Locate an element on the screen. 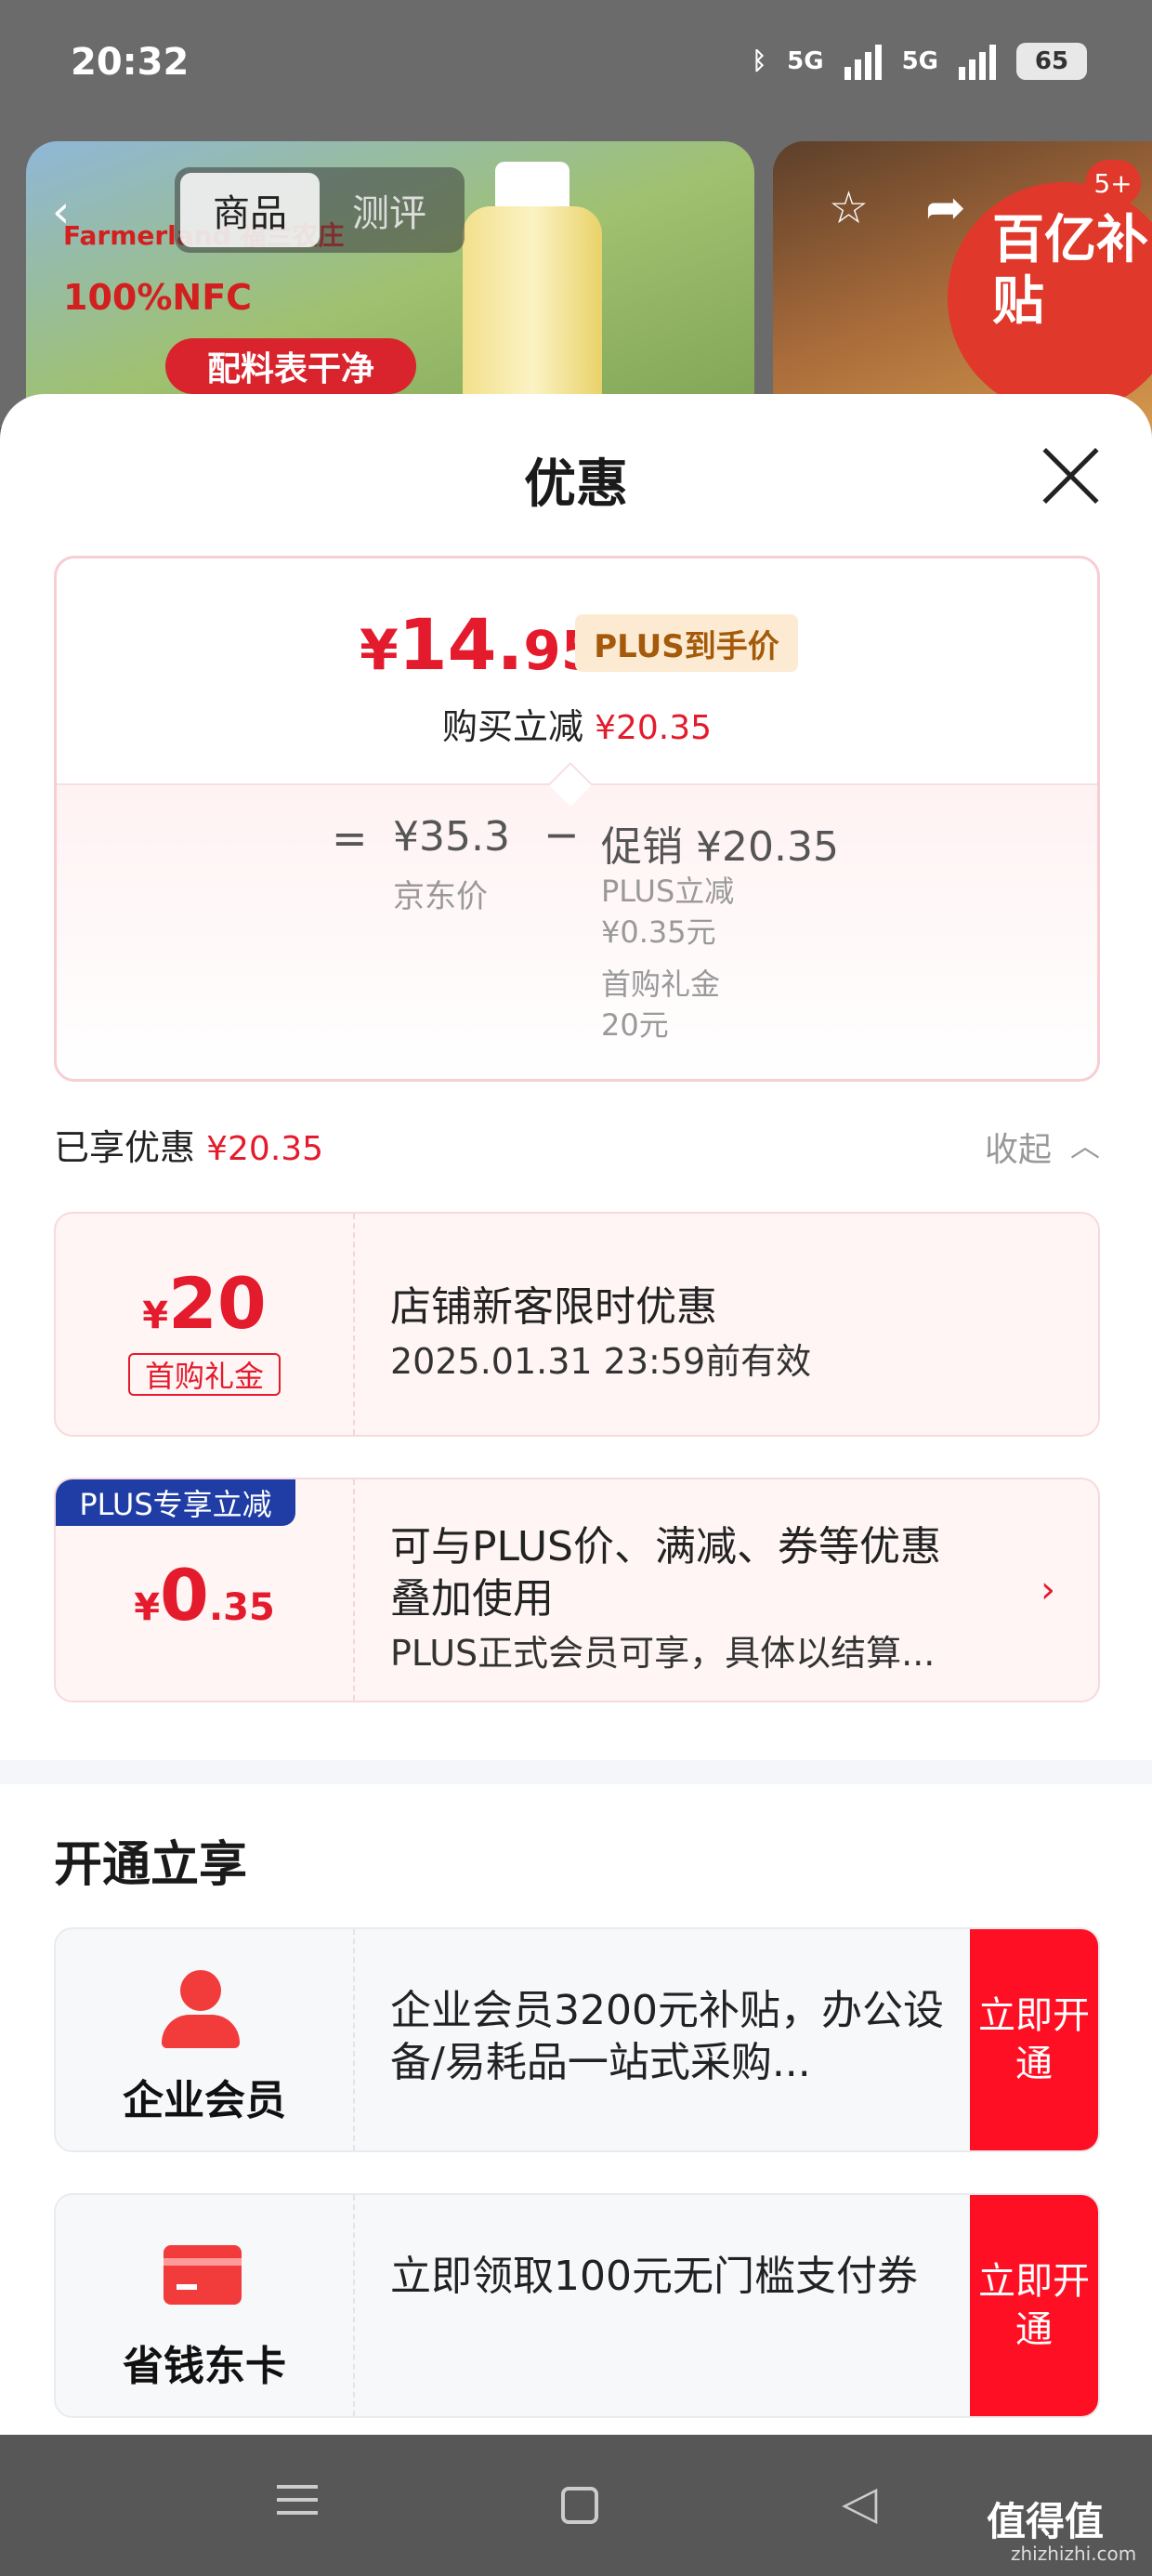  promo-gift-value: 20元 is located at coordinates (635, 1025).